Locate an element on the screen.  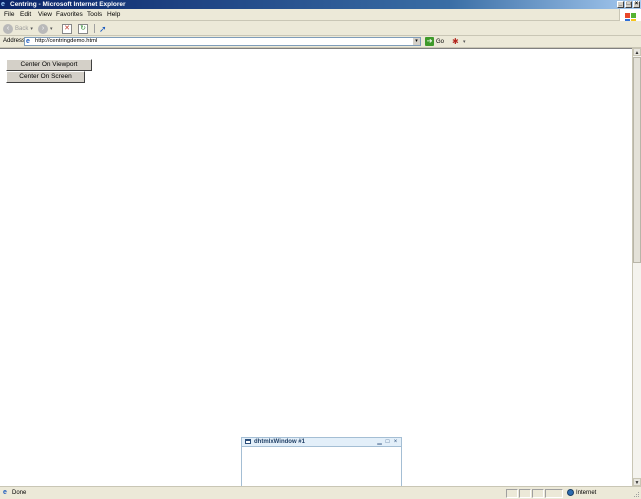
menu-tools: Tools is located at coordinates (94, 14).